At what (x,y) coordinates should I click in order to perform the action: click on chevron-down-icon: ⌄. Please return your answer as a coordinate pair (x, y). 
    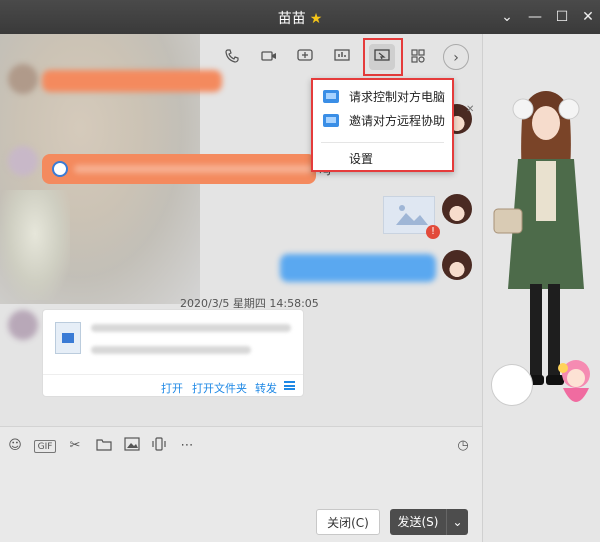
    Looking at the image, I should click on (507, 17).